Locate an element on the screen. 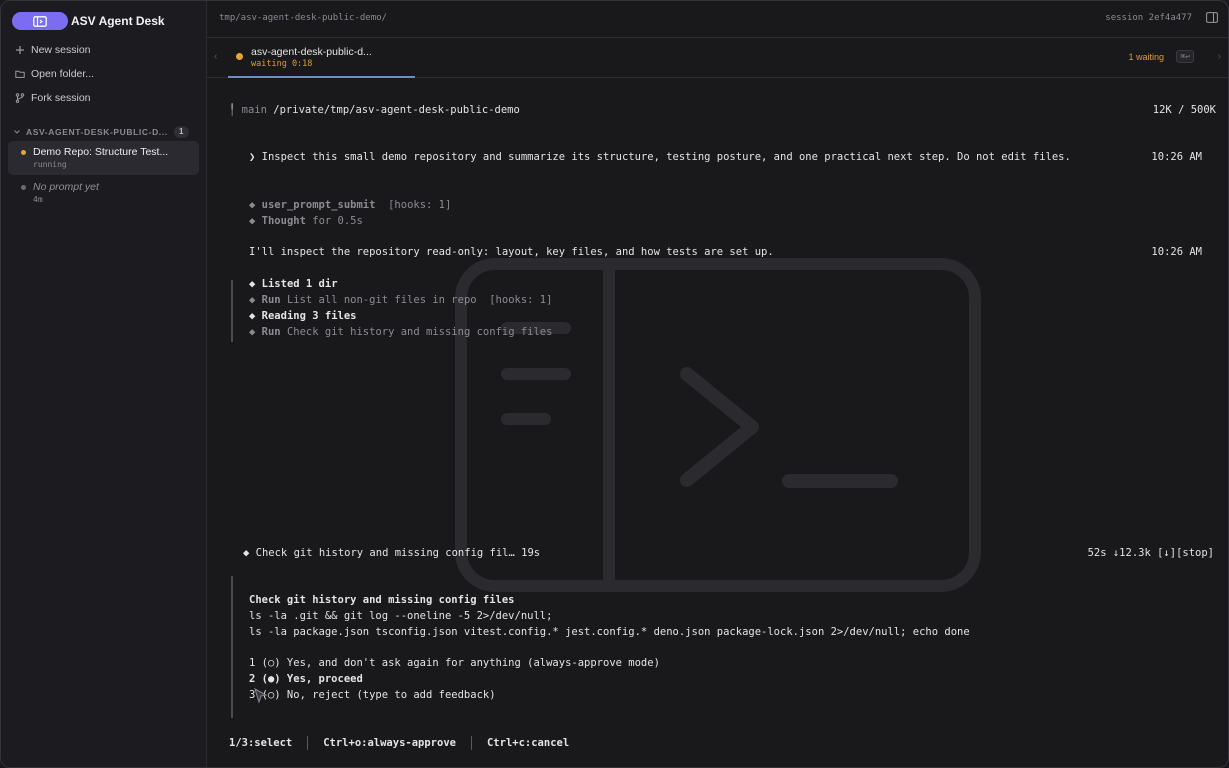  toggle-panel-icon is located at coordinates (1212, 17).